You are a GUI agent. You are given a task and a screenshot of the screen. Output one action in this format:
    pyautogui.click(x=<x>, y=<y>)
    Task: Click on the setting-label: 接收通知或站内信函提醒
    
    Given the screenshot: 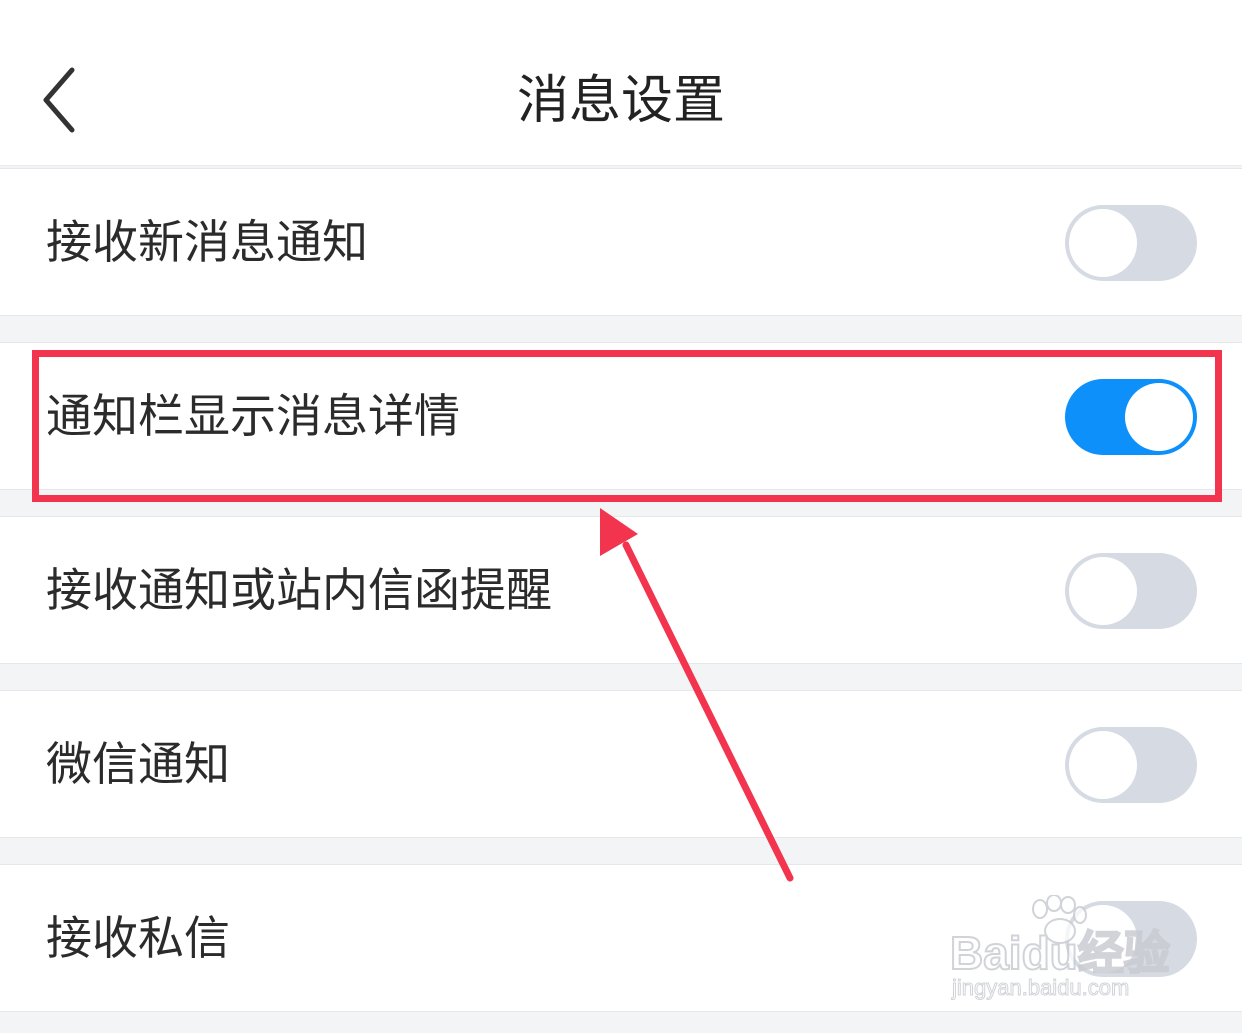 What is the action you would take?
    pyautogui.click(x=299, y=590)
    